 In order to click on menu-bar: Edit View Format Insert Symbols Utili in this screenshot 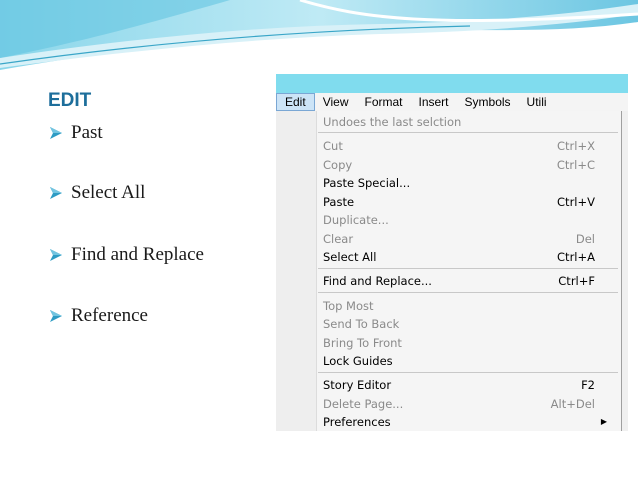, I will do `click(452, 102)`.